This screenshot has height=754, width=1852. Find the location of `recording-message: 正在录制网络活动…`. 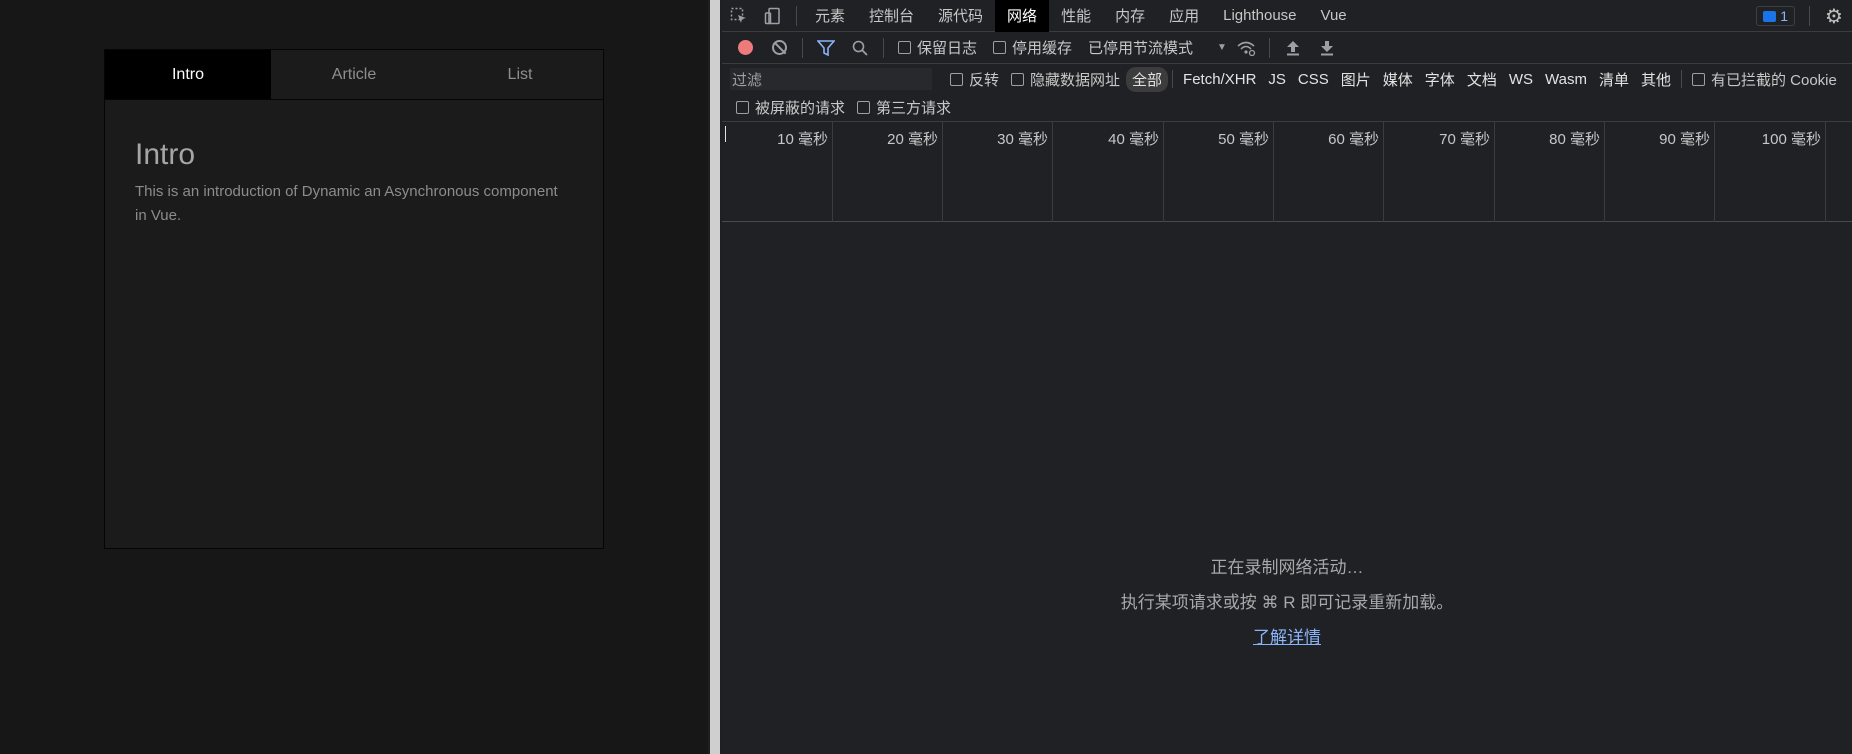

recording-message: 正在录制网络活动… is located at coordinates (1287, 567).